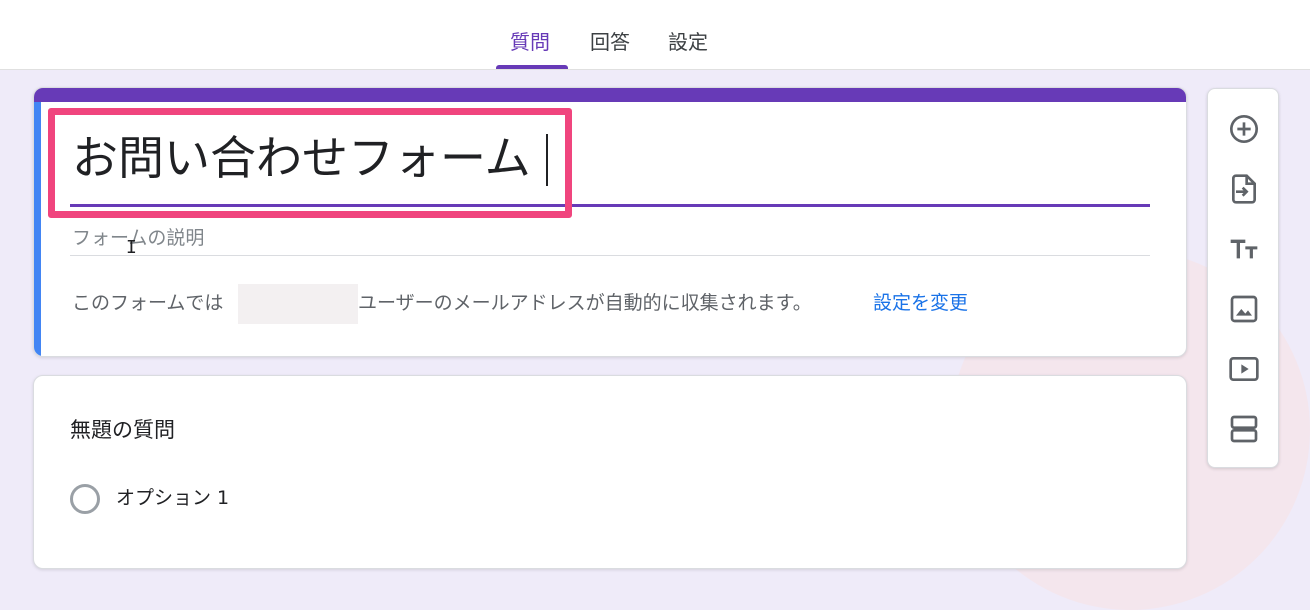 This screenshot has width=1310, height=610. What do you see at coordinates (1244, 129) in the screenshot?
I see `add-question-icon` at bounding box center [1244, 129].